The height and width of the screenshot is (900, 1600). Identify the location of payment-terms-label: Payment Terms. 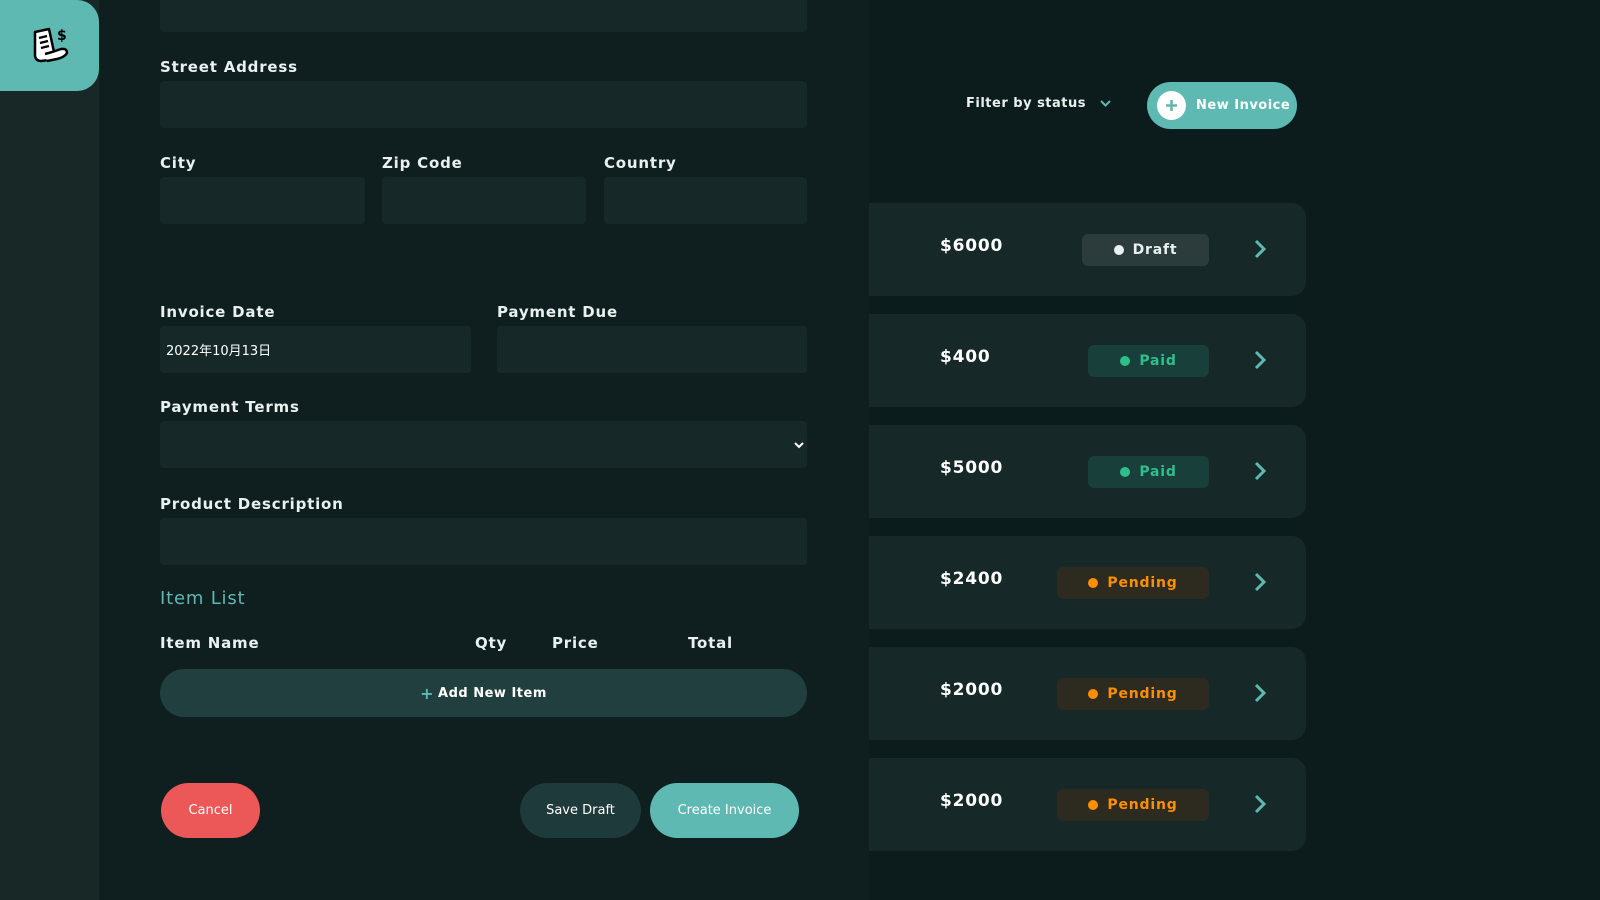
(230, 407).